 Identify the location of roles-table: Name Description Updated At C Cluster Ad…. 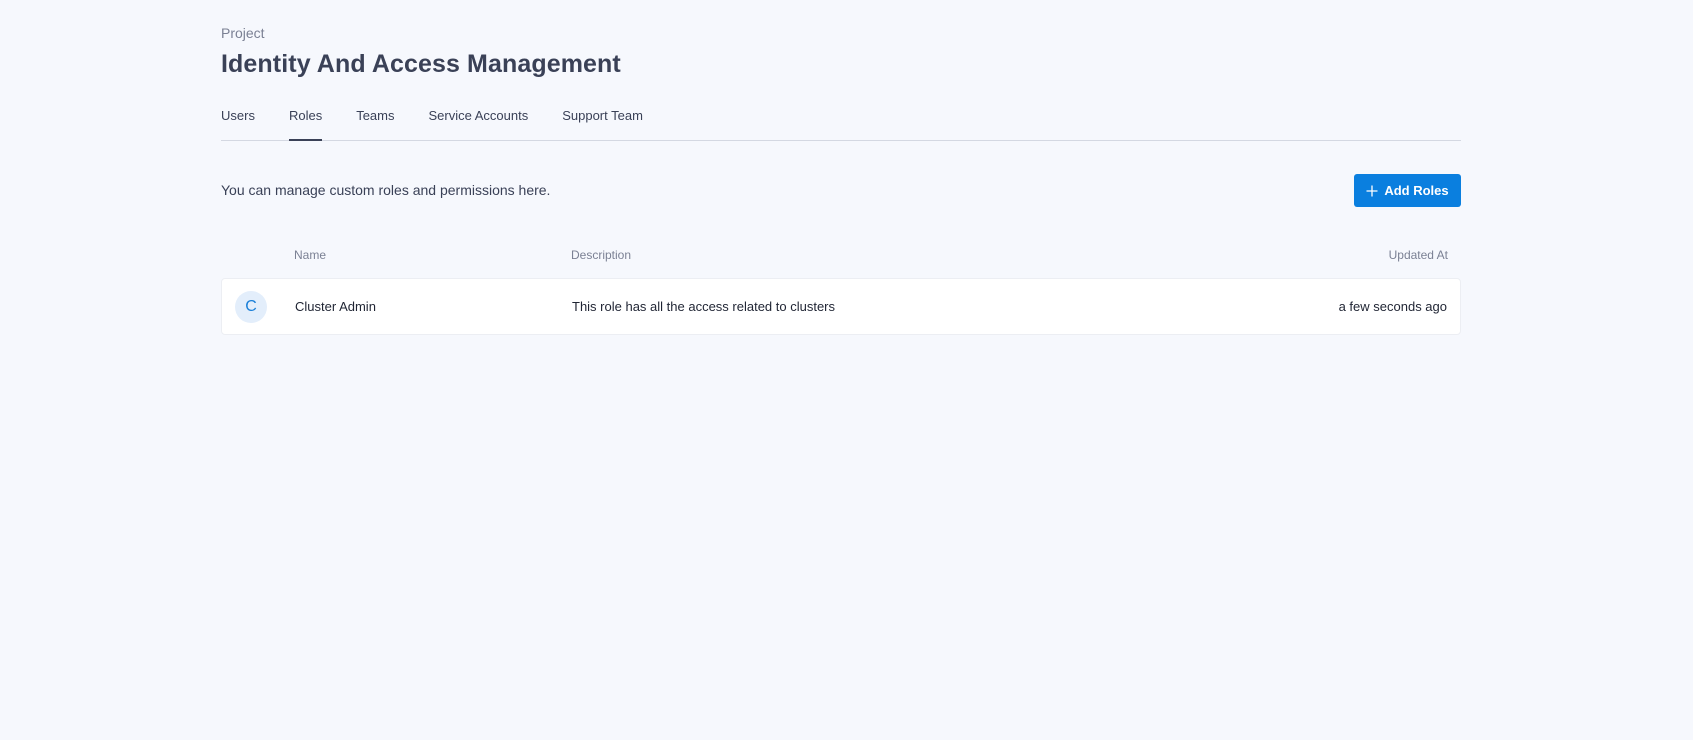
(841, 286).